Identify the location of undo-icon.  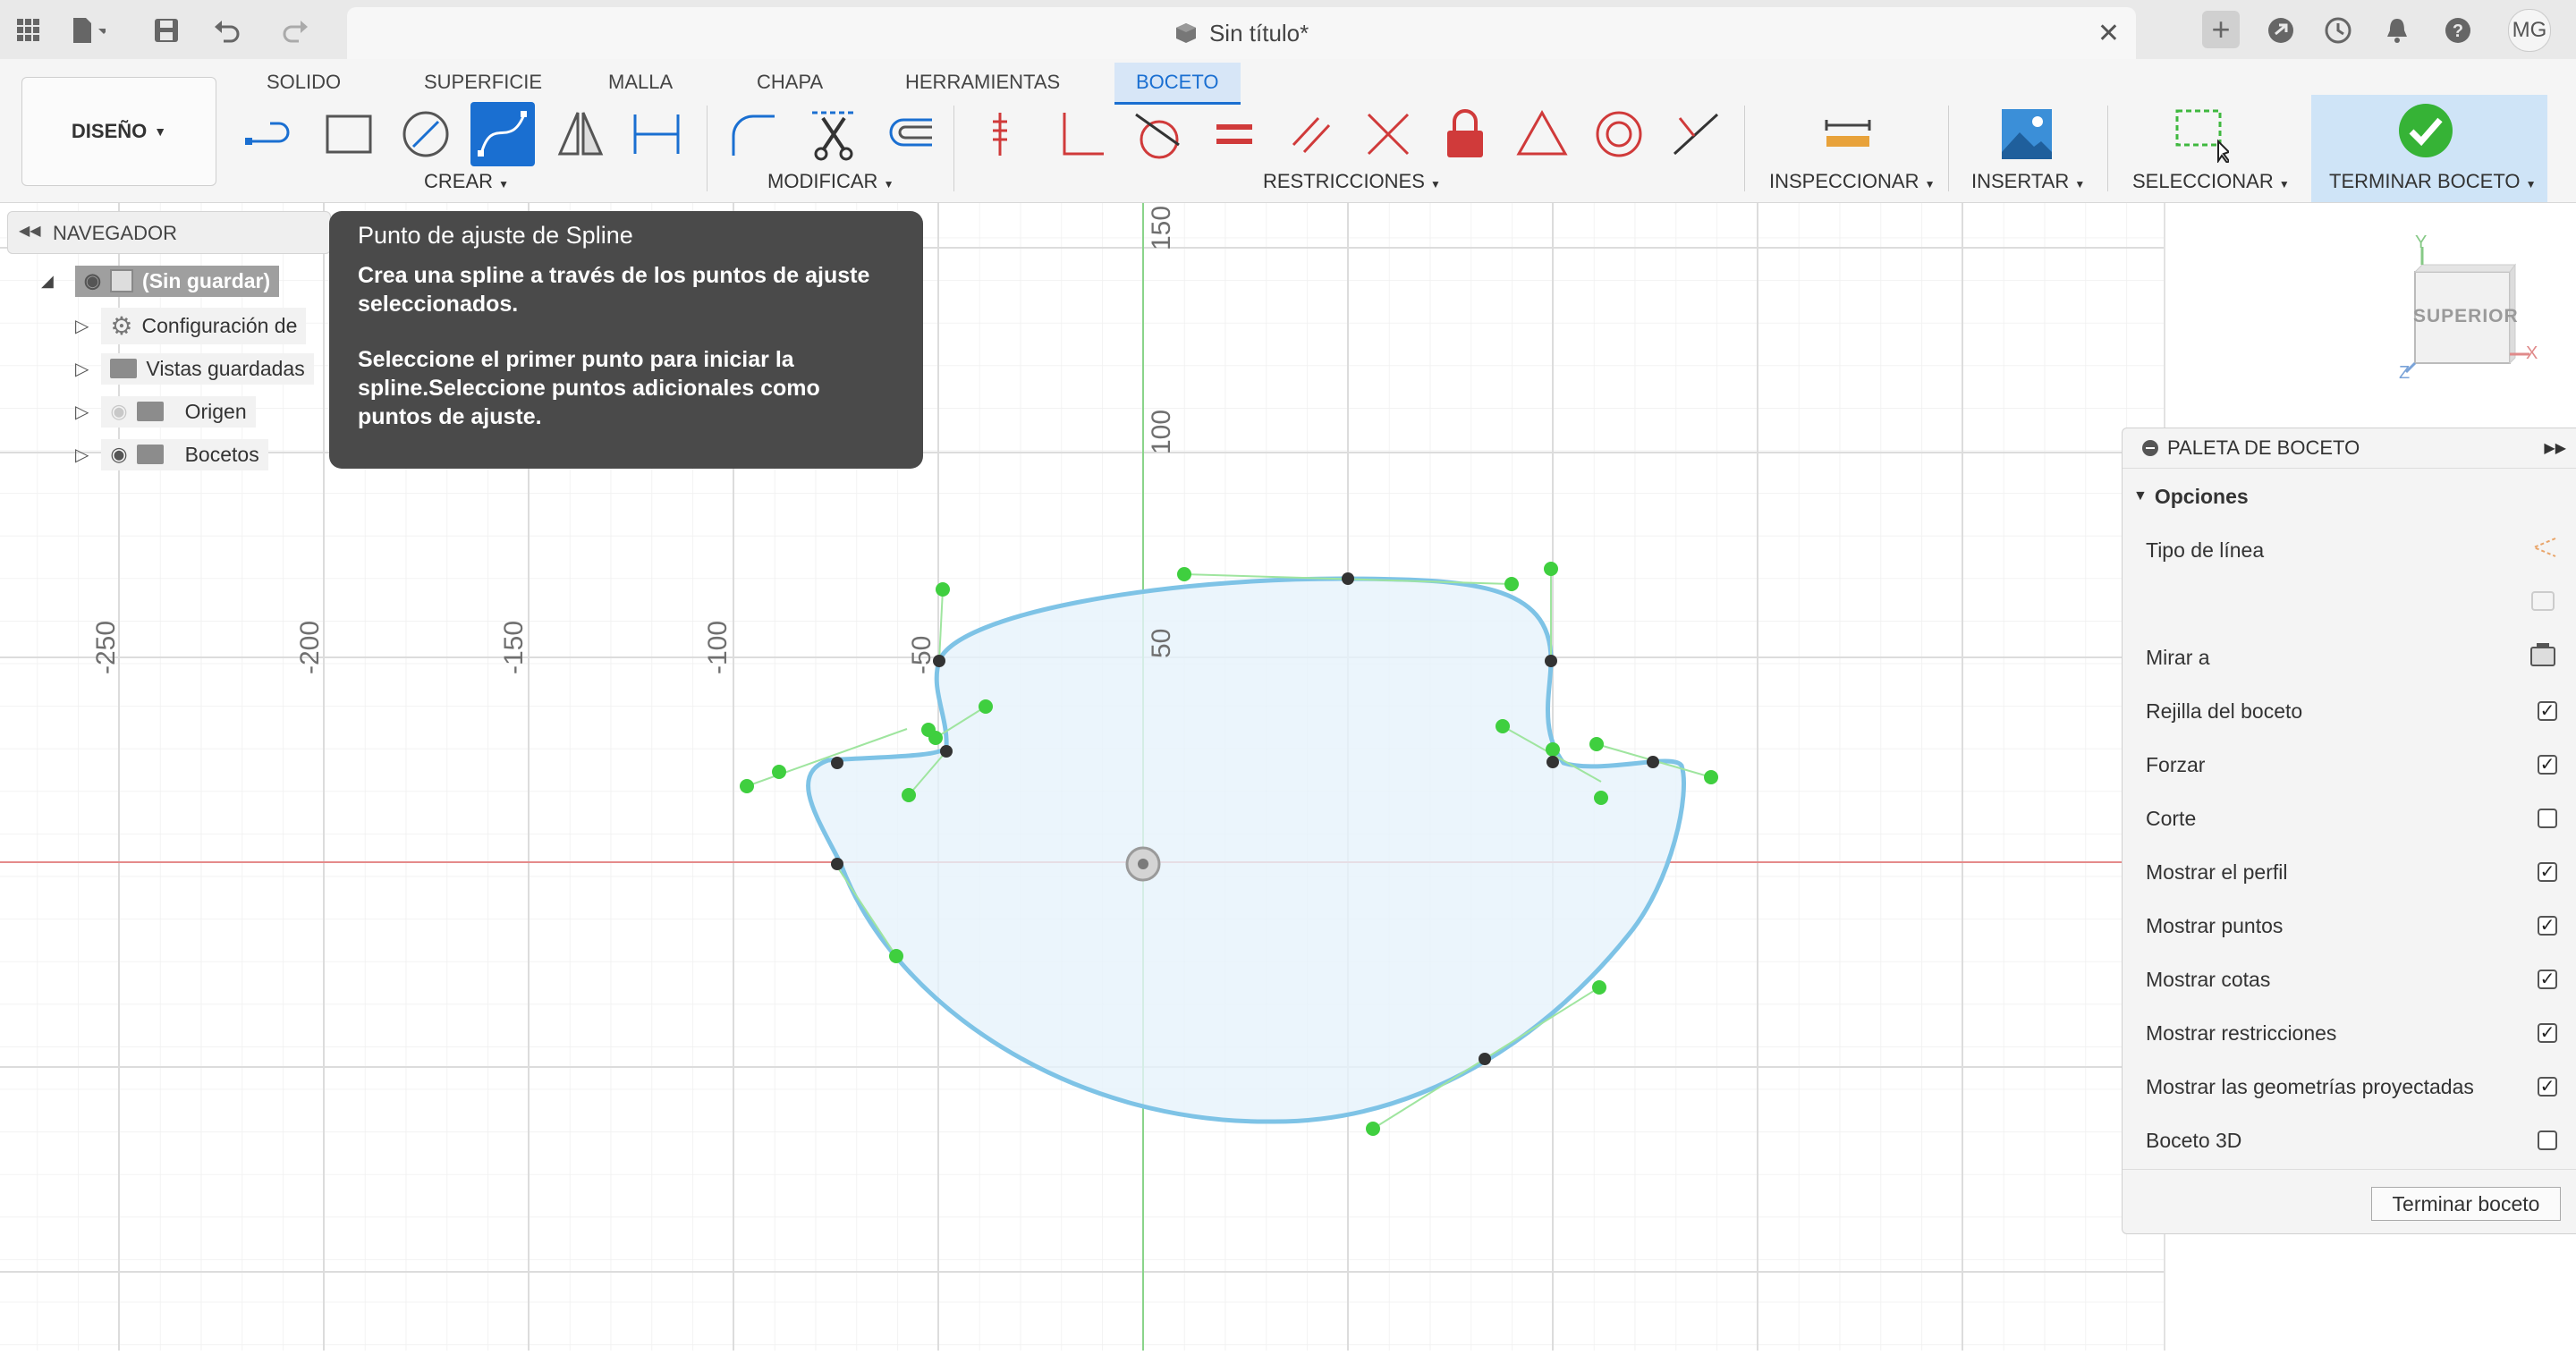
(229, 30).